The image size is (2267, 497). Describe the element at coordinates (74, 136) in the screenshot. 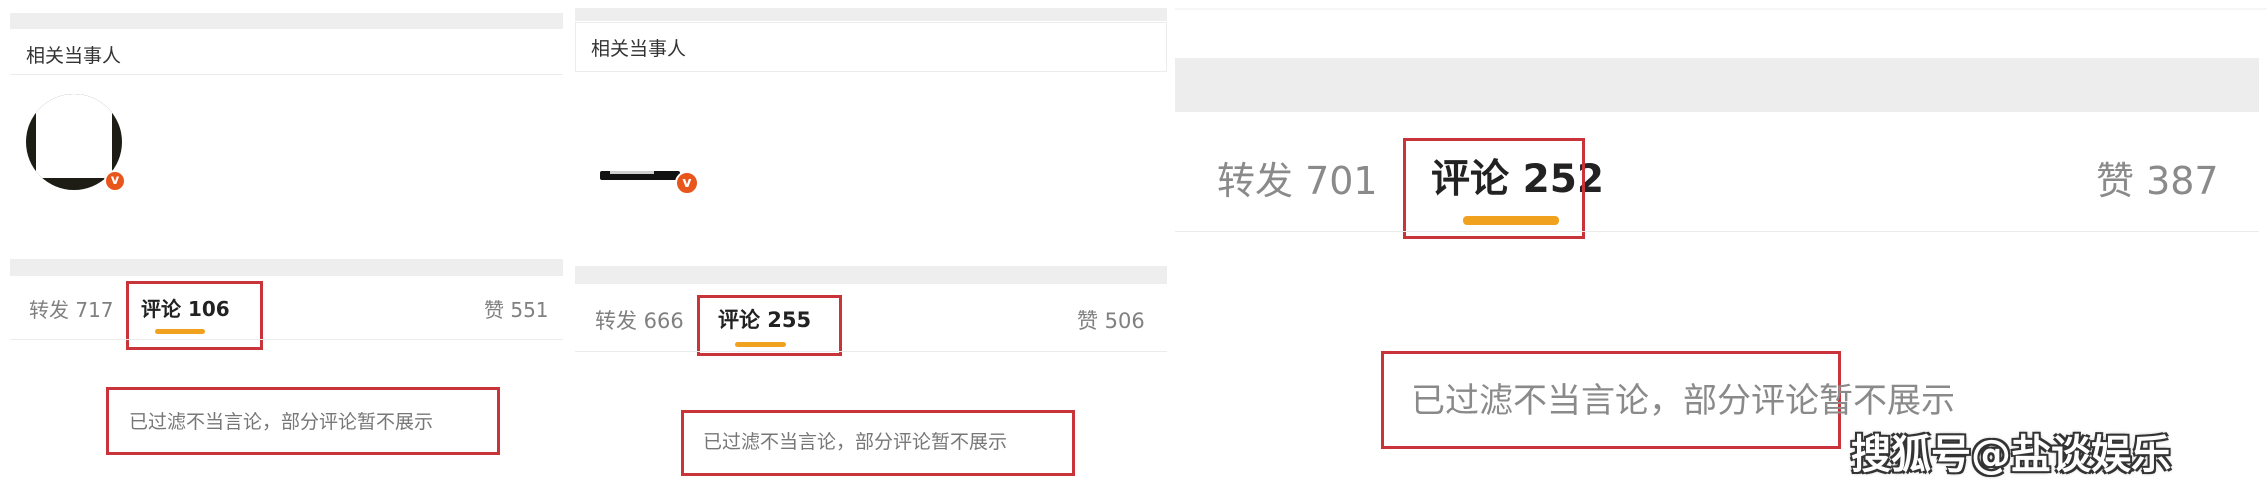

I see `avatar-mask` at that location.